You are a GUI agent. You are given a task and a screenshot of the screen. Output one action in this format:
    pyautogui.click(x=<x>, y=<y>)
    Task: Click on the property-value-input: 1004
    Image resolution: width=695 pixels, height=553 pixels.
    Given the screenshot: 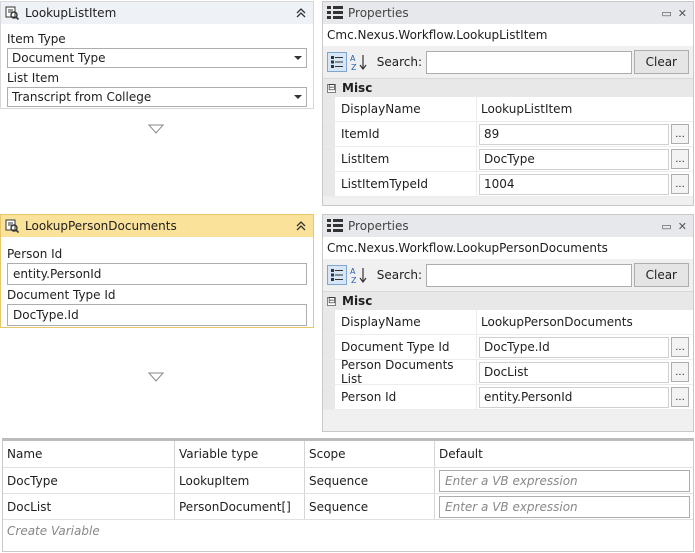 What is the action you would take?
    pyautogui.click(x=574, y=184)
    